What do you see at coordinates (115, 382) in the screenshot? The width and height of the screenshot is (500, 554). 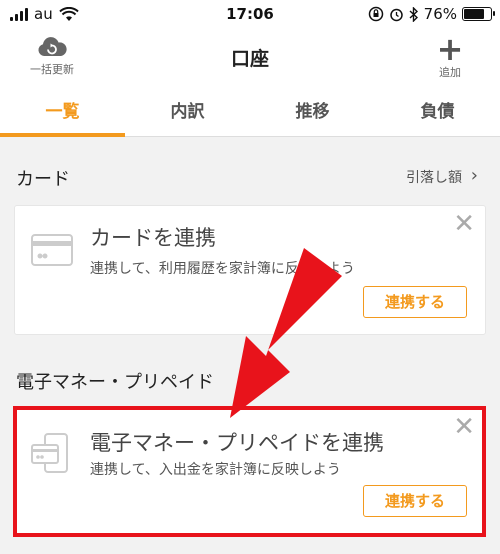 I see `emoney-section-title: 電子マネー・プリペイド` at bounding box center [115, 382].